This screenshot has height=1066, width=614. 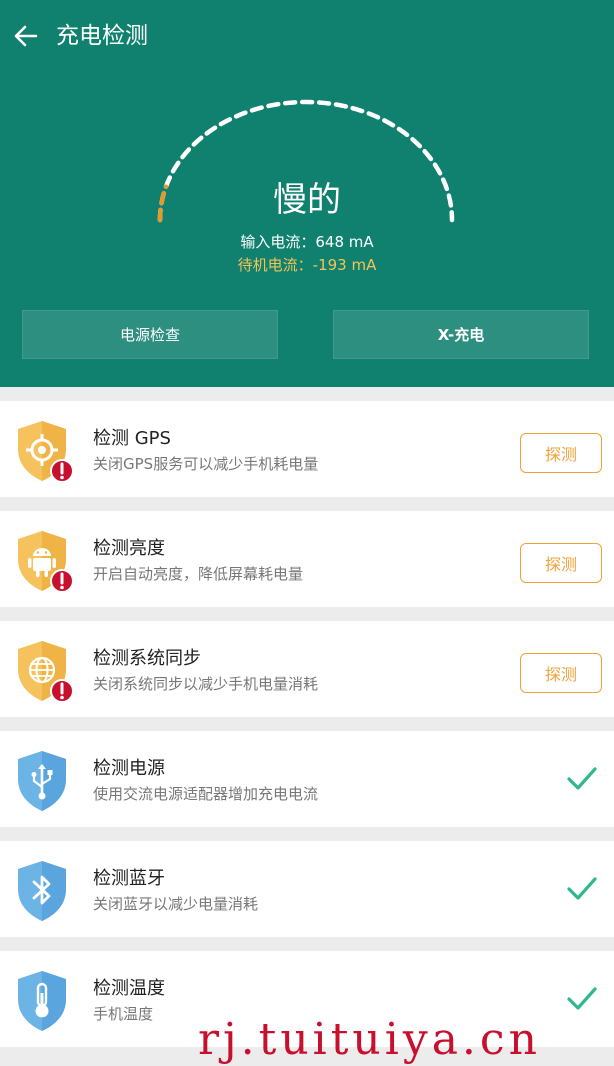 I want to click on usb-icon, so click(x=42, y=781).